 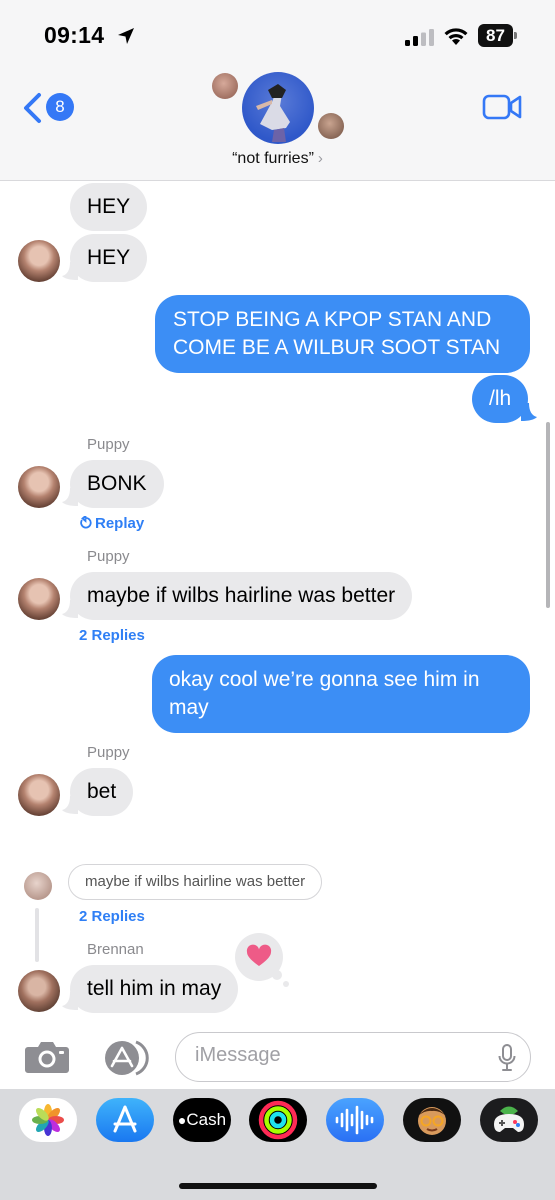 I want to click on message-line: COME BE A WILBUR SOOT STAN, so click(x=337, y=347).